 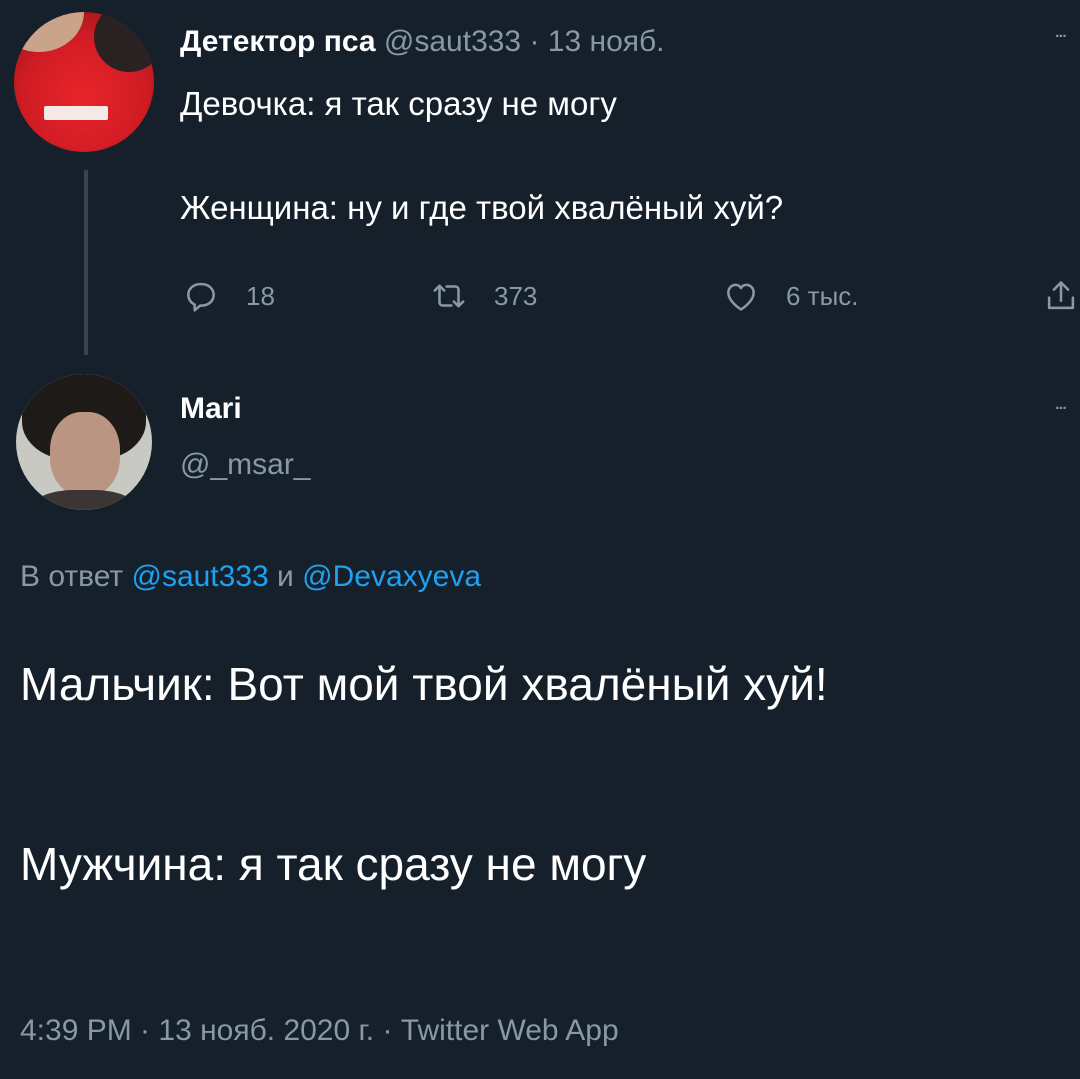 What do you see at coordinates (199, 576) in the screenshot?
I see `mention-link: @saut333` at bounding box center [199, 576].